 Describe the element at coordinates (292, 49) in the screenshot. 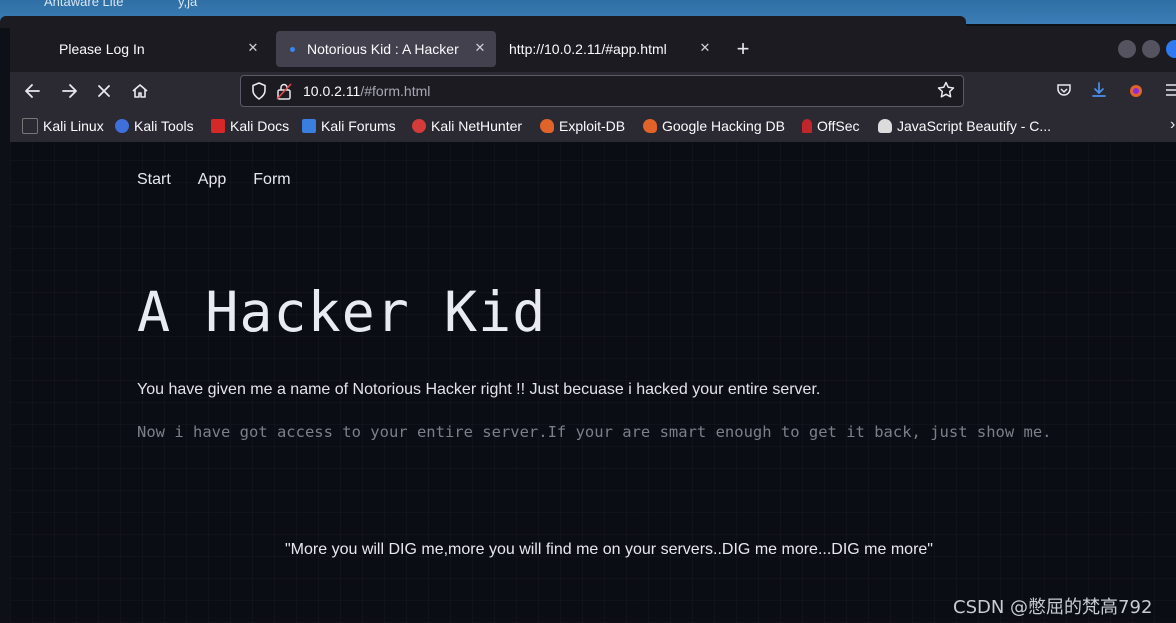

I see `loading-favicon-icon` at that location.